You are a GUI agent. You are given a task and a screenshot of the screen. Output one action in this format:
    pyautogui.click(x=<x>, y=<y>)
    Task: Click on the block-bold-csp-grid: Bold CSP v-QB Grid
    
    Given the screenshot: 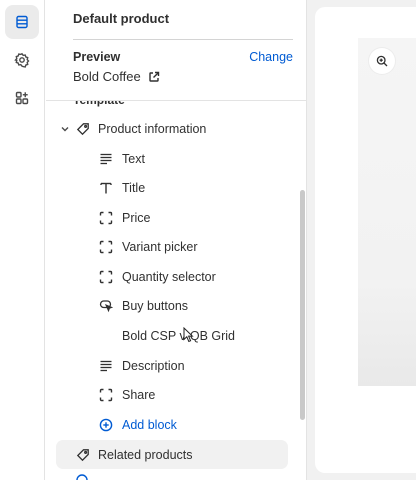 What is the action you would take?
    pyautogui.click(x=172, y=335)
    